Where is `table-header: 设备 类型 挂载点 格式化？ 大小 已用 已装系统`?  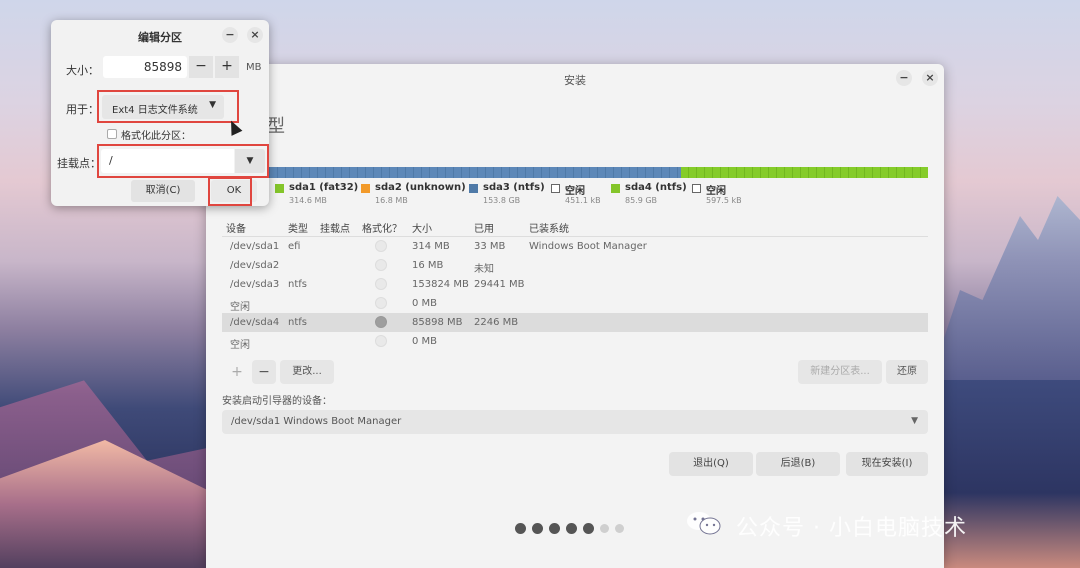 table-header: 设备 类型 挂载点 格式化？ 大小 已用 已装系统 is located at coordinates (575, 226).